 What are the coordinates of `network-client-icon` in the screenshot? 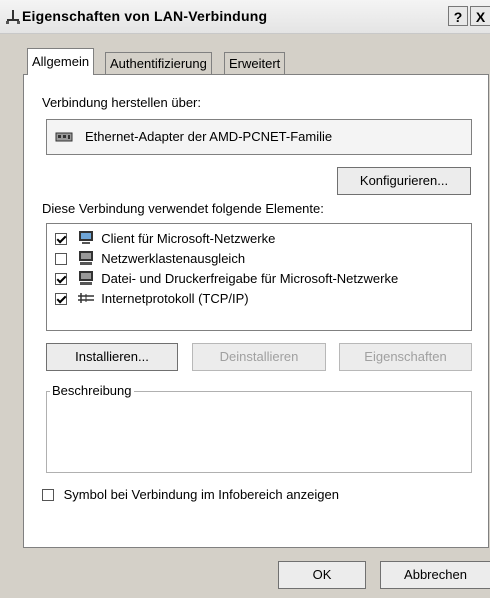 It's located at (85, 237).